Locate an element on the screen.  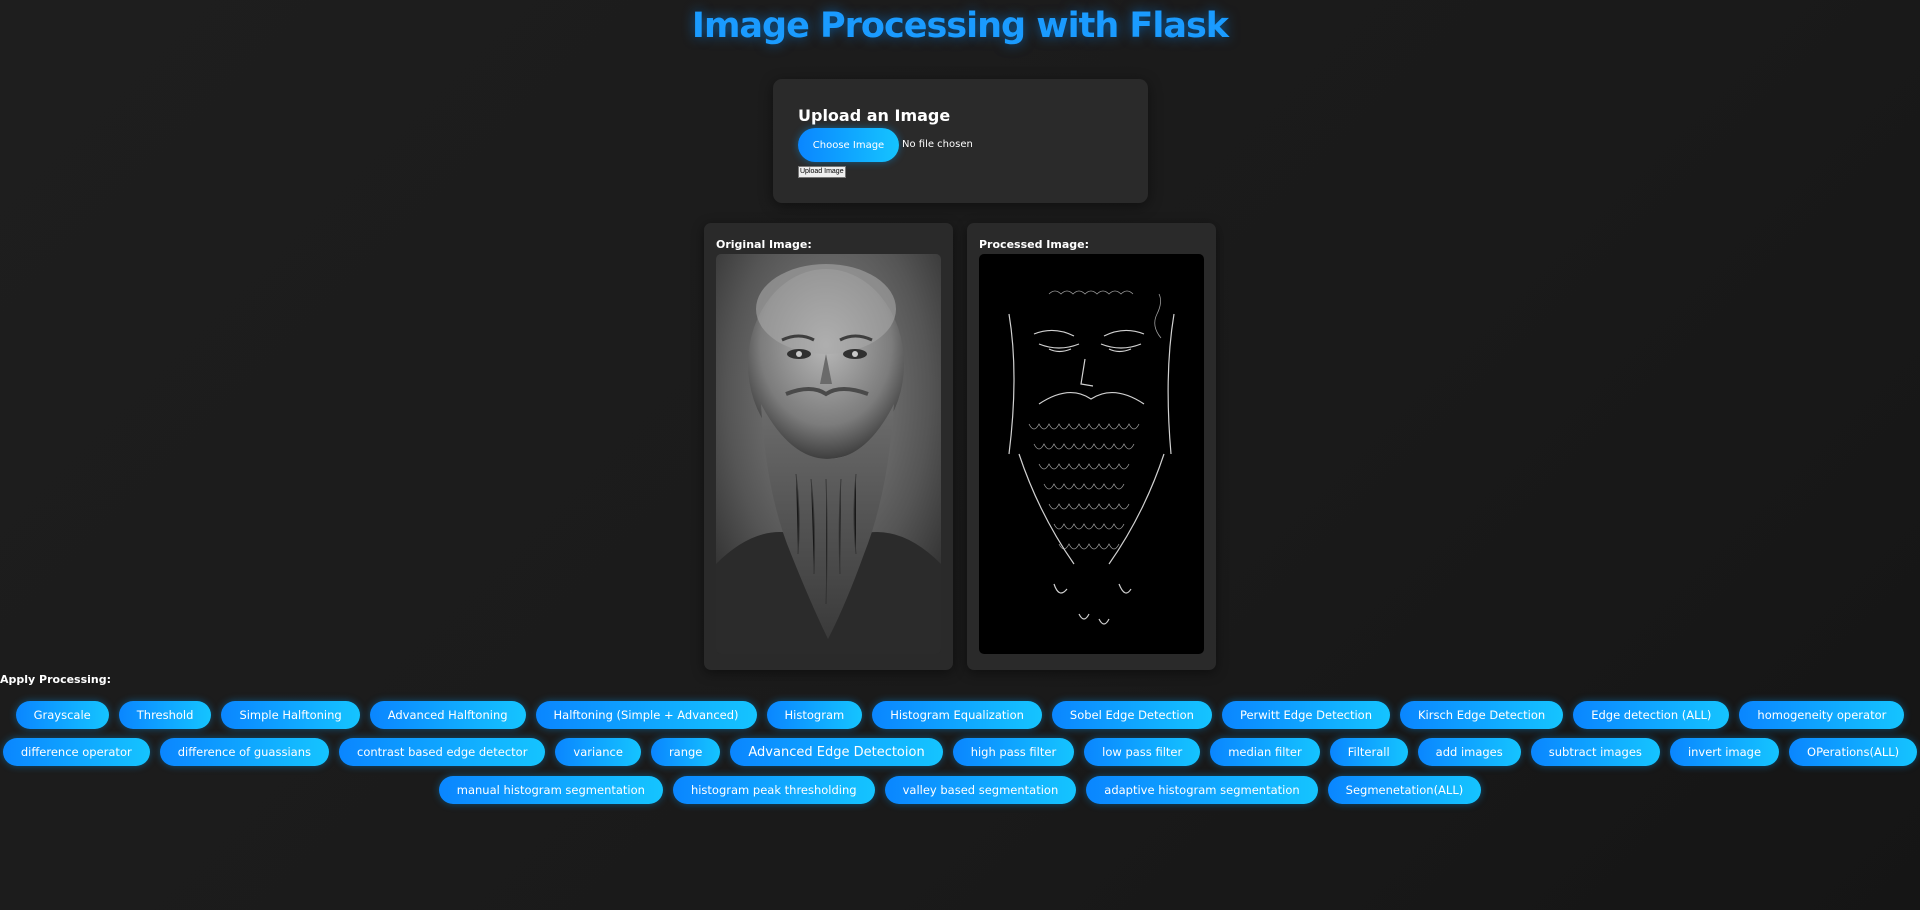
choose-image-button: Choose Image is located at coordinates (848, 145).